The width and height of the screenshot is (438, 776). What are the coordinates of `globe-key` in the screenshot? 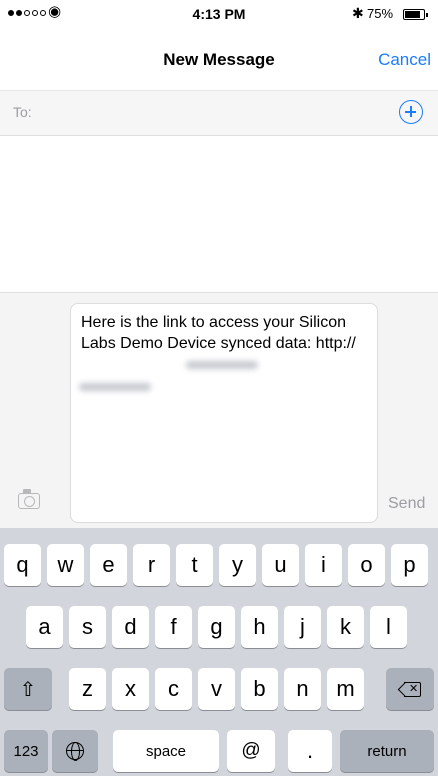 It's located at (75, 751).